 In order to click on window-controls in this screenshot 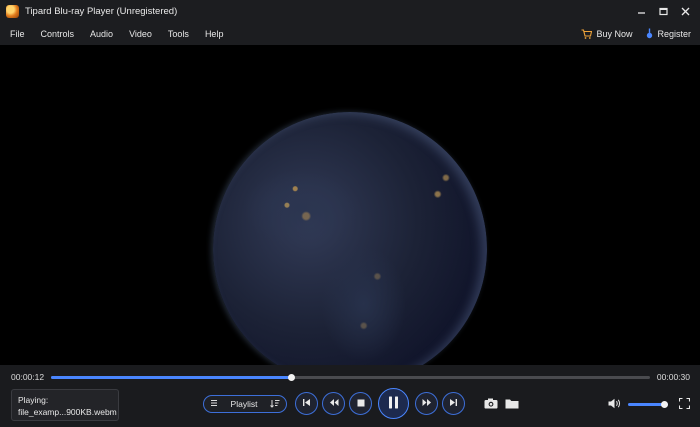, I will do `click(663, 11)`.